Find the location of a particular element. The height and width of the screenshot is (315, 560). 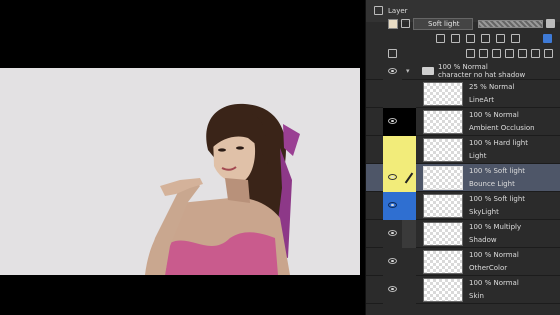

layer-row: 100 % Multiply Shadow is located at coordinates (463, 234).